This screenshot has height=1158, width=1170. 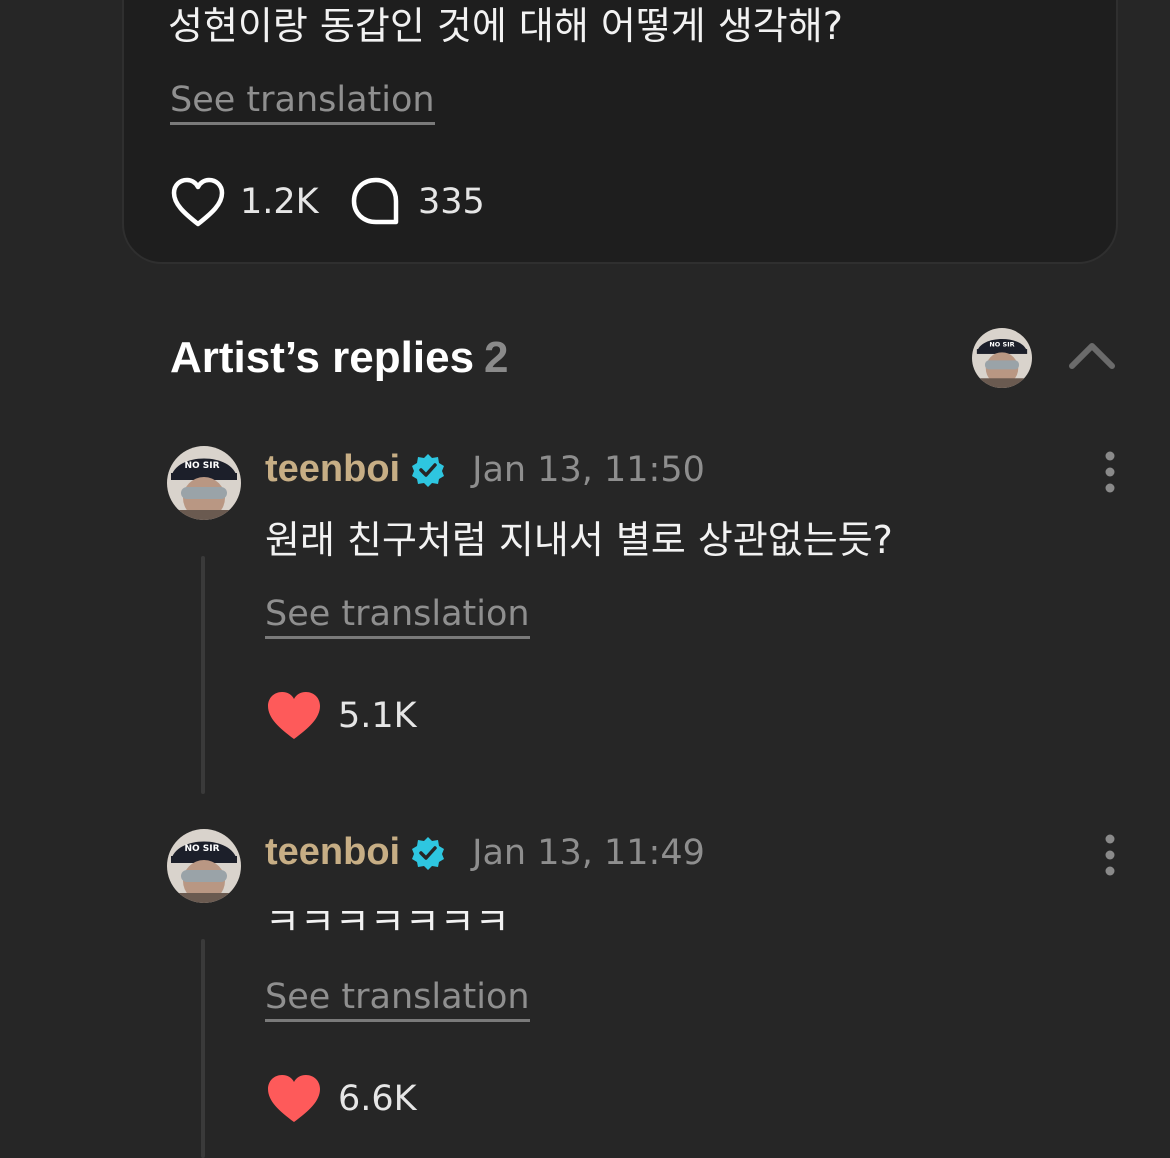 I want to click on reply-like-count: 6.6K, so click(x=377, y=1099).